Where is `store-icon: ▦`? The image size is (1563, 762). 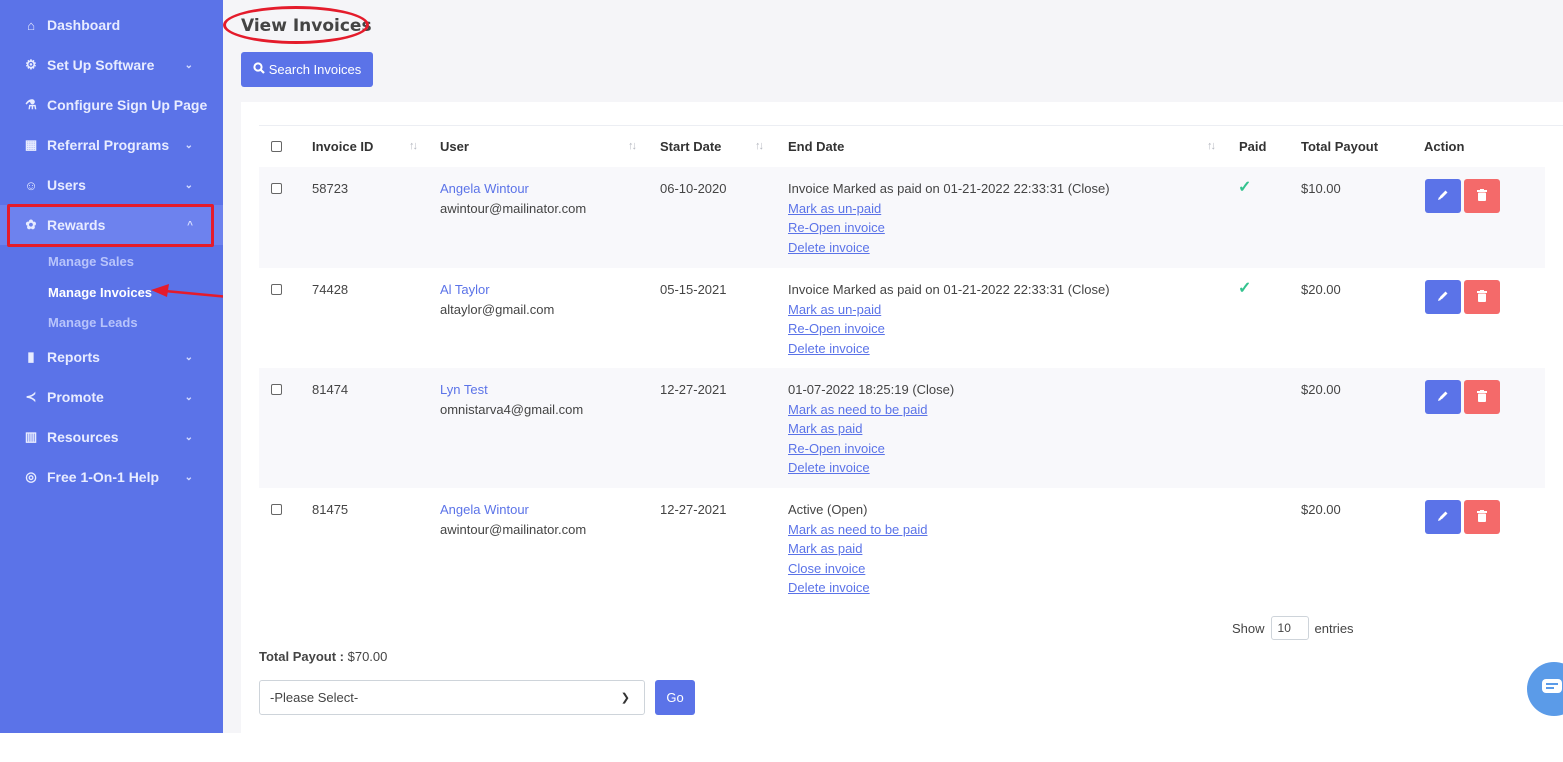
store-icon: ▦ is located at coordinates (31, 144).